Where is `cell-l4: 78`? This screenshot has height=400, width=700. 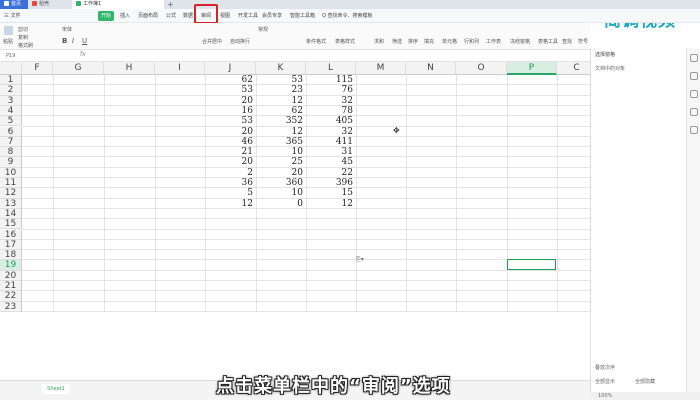
cell-l4: 78 is located at coordinates (329, 111).